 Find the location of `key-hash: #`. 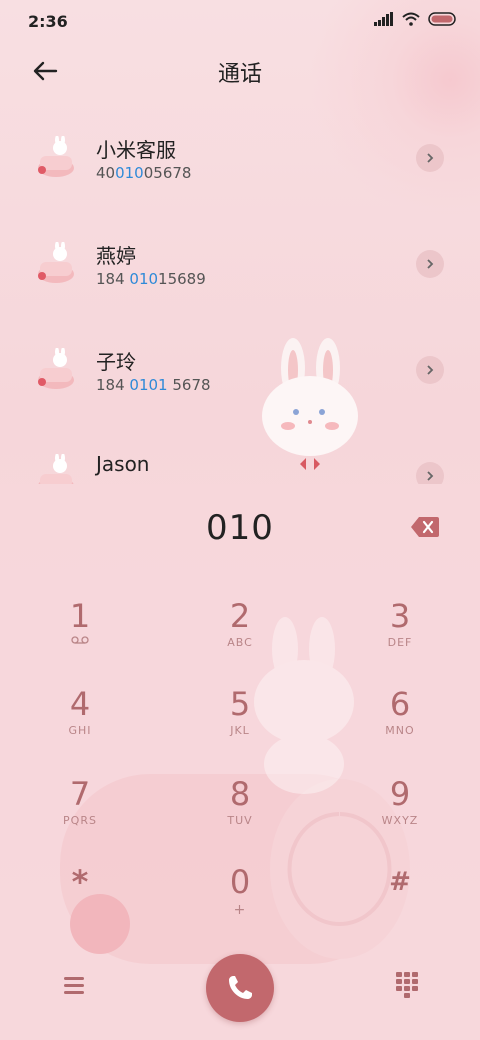

key-hash: # is located at coordinates (400, 897).